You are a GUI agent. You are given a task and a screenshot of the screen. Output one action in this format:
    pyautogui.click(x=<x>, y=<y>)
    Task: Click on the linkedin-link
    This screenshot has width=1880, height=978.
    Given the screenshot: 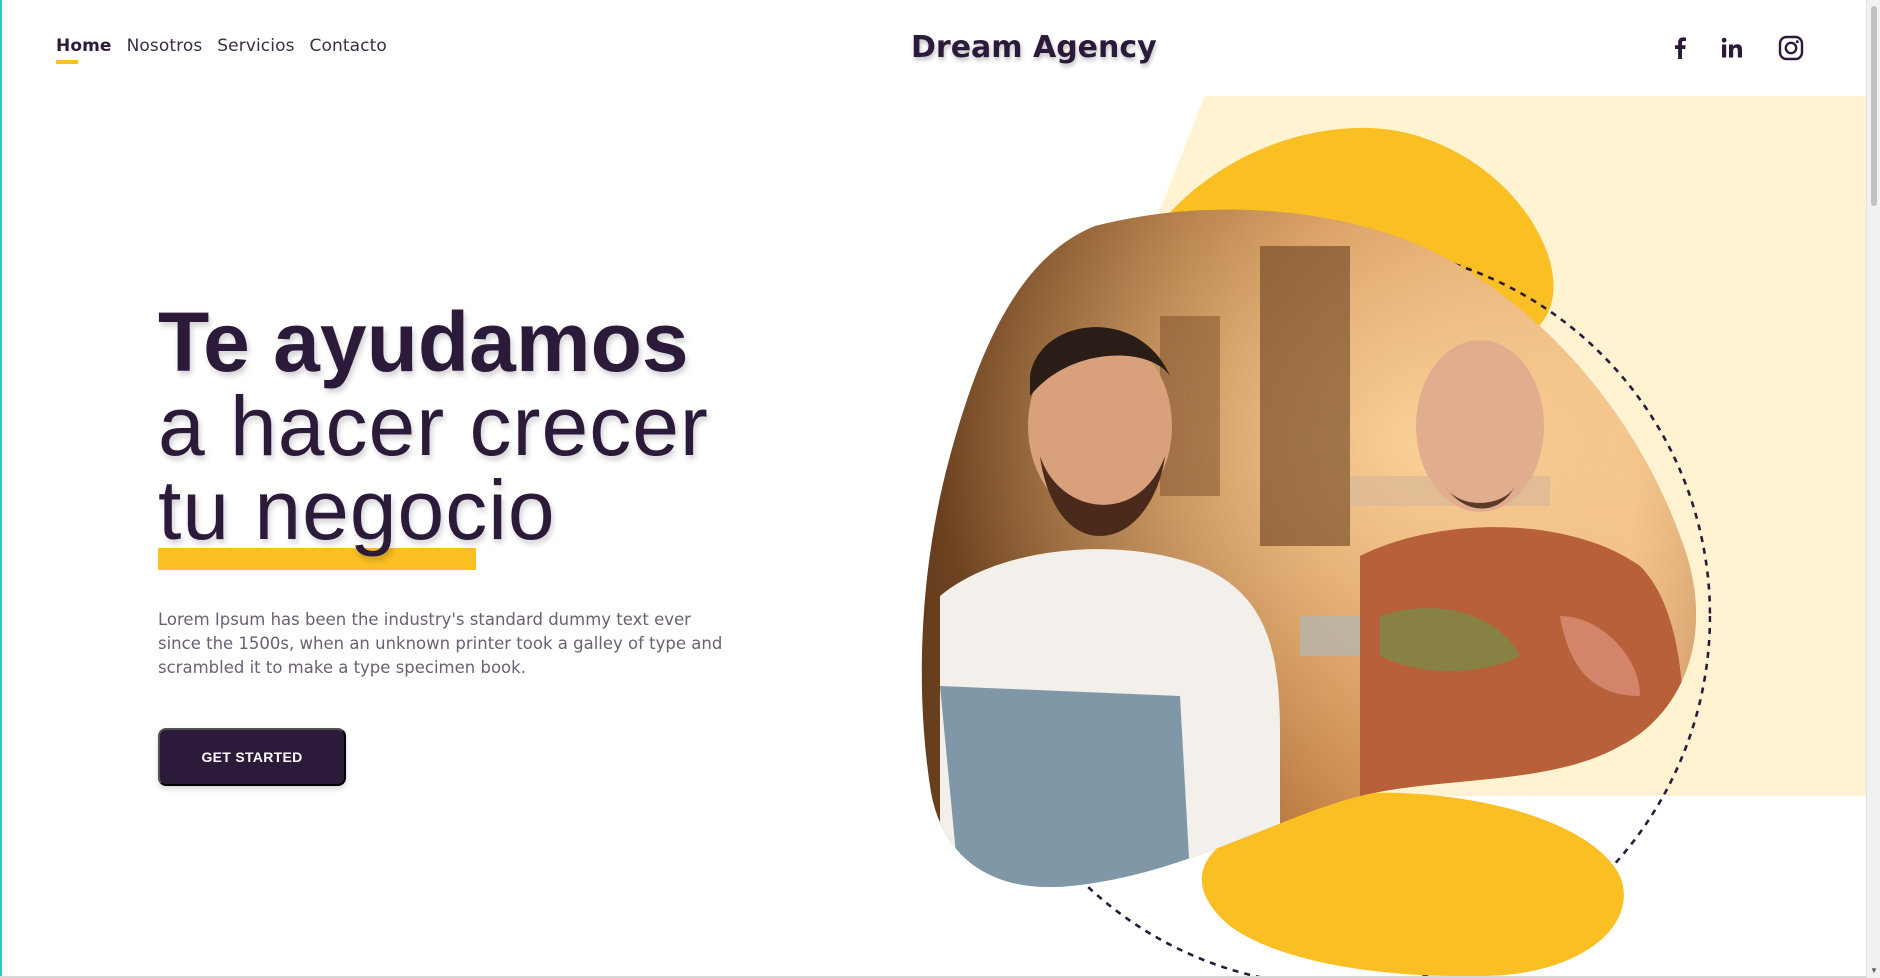 What is the action you would take?
    pyautogui.click(x=1732, y=48)
    